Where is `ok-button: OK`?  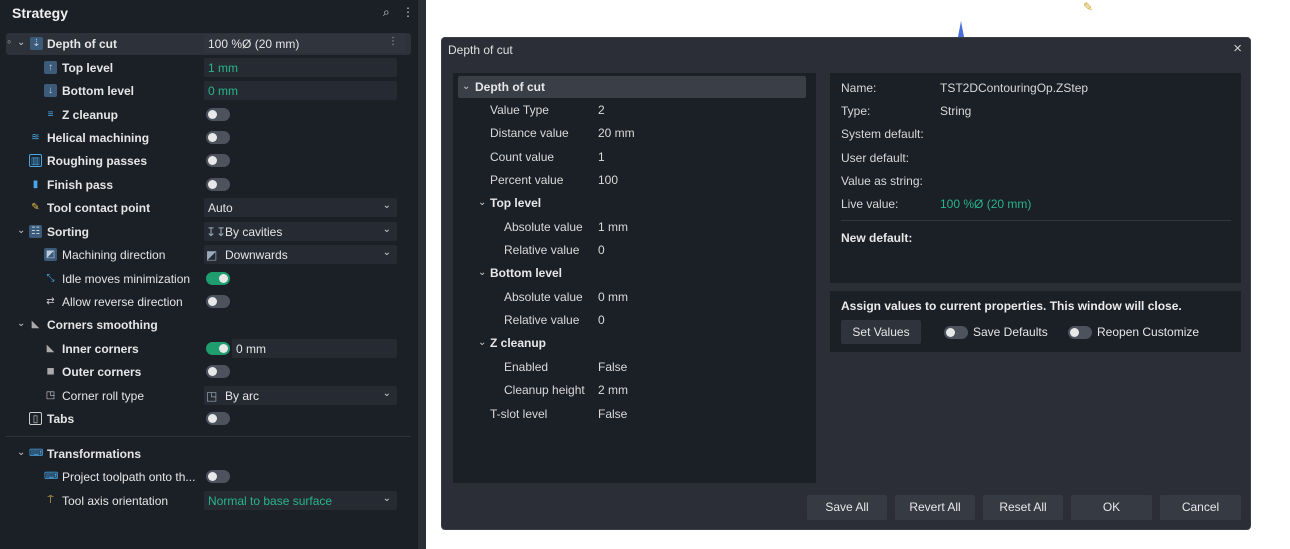
ok-button: OK is located at coordinates (1111, 507).